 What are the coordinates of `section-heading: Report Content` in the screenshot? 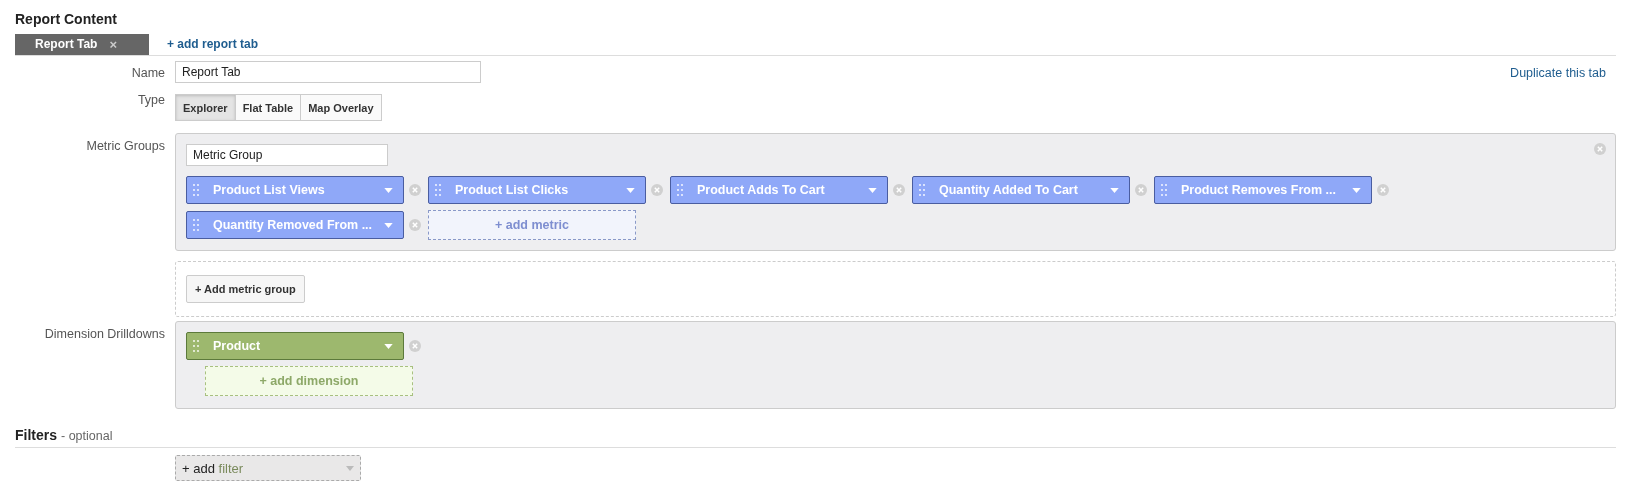 It's located at (66, 19).